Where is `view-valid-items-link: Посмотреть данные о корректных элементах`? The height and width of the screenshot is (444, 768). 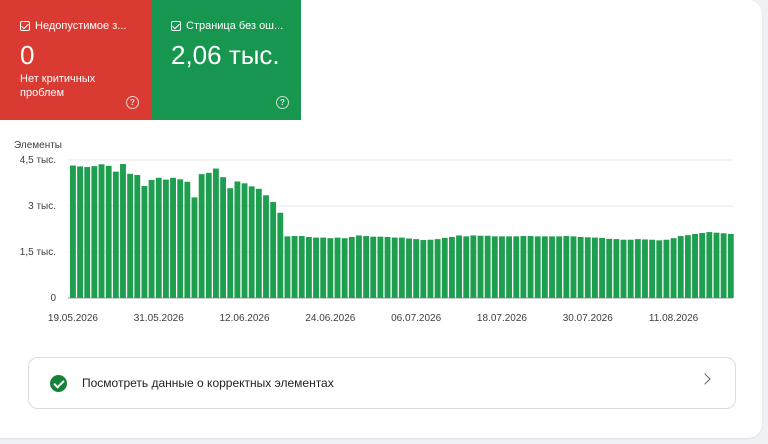
view-valid-items-link: Посмотреть данные о корректных элементах is located at coordinates (382, 383).